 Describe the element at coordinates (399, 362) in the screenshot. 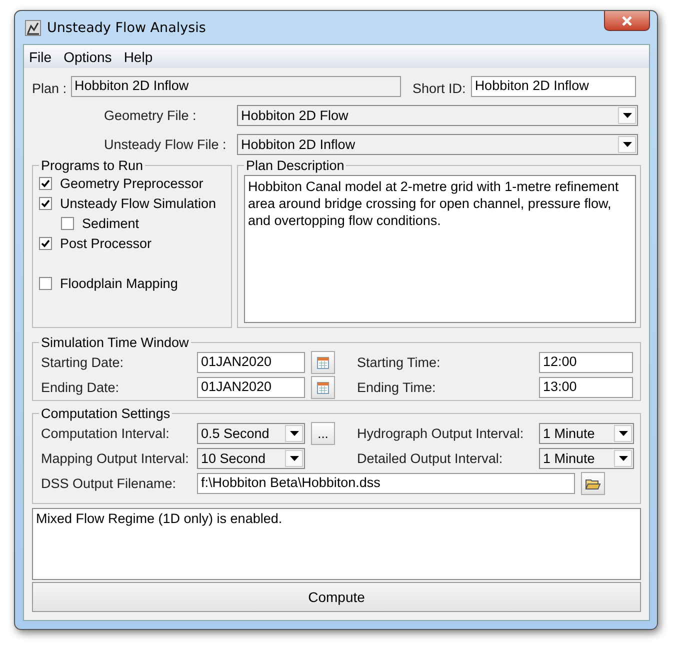

I see `time-label: Starting Time:` at that location.